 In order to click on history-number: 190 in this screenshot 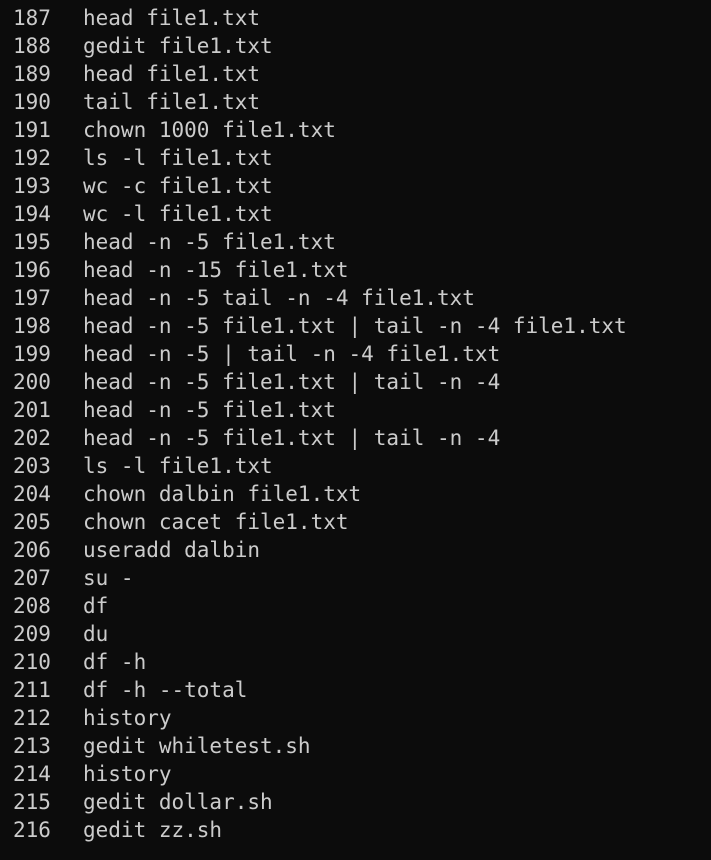, I will do `click(32, 102)`.